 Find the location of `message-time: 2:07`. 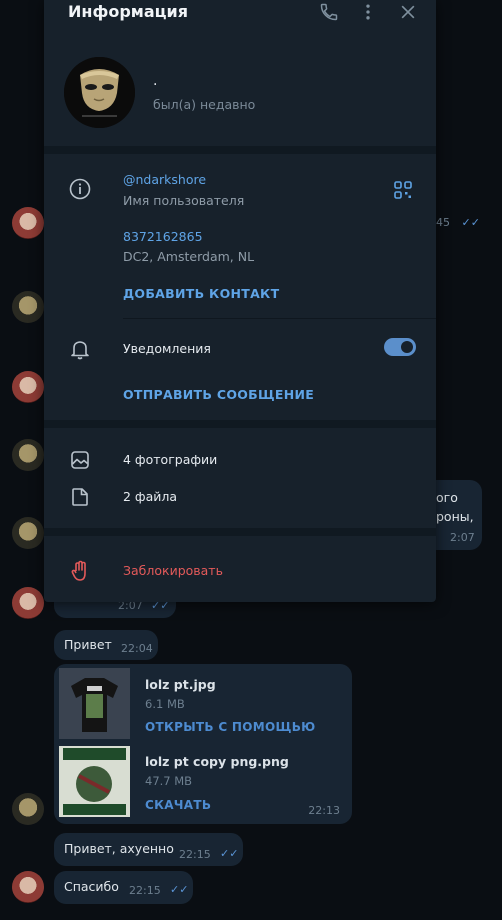

message-time: 2:07 is located at coordinates (462, 537).